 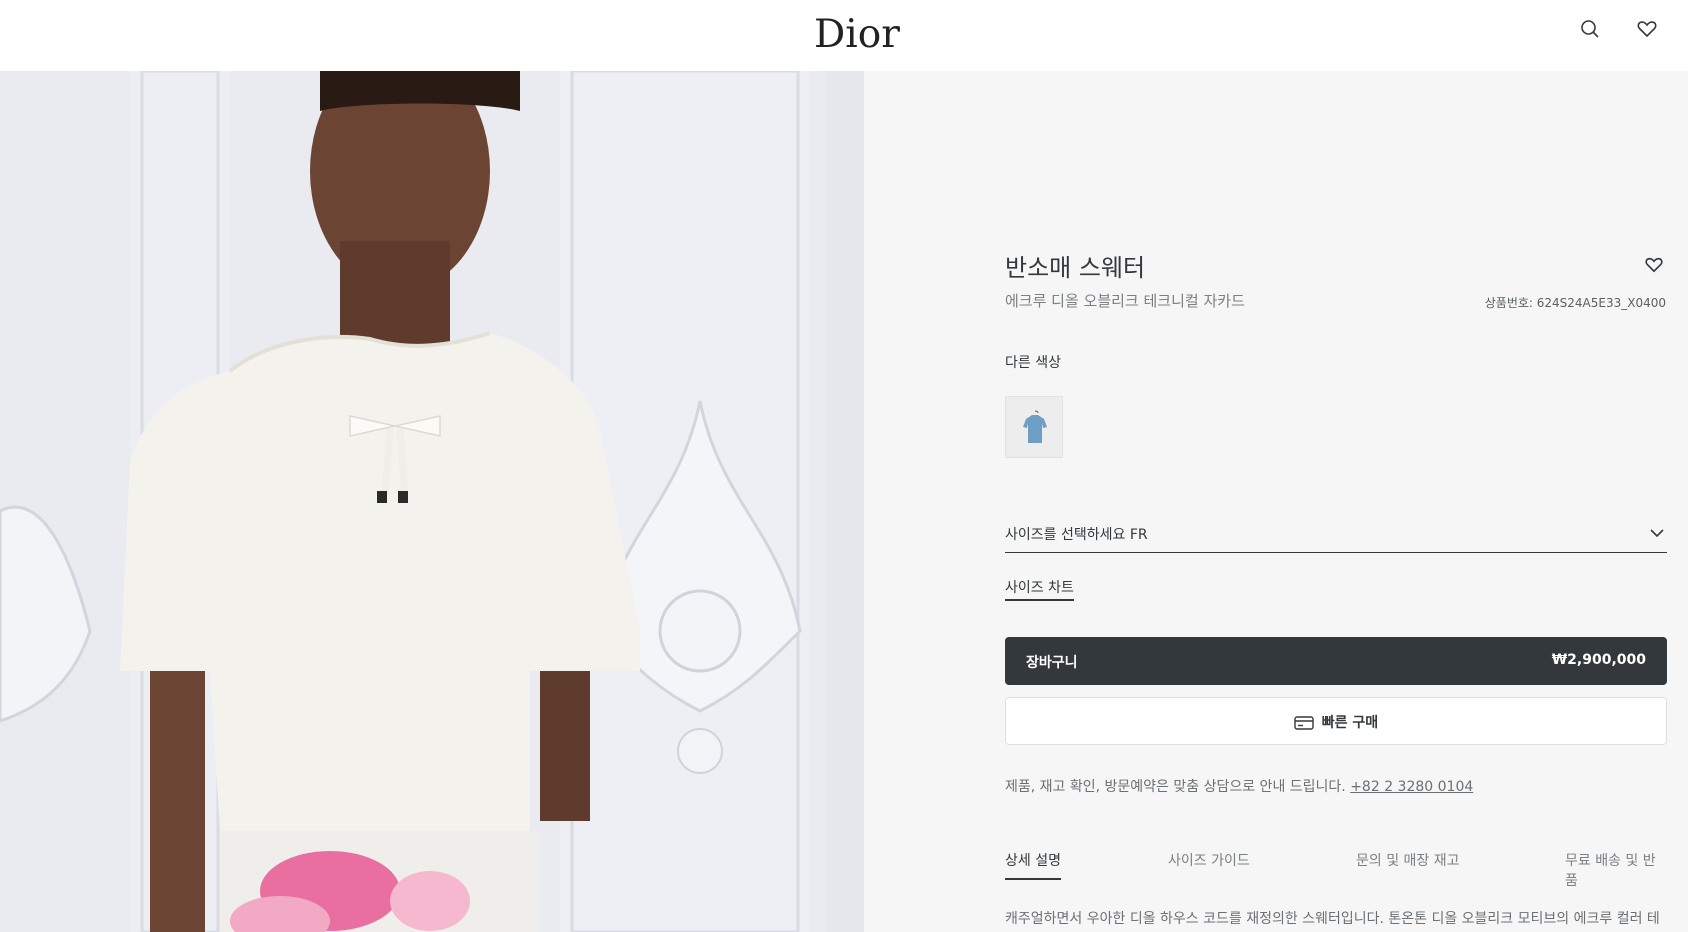 What do you see at coordinates (1647, 29) in the screenshot?
I see `heart-icon` at bounding box center [1647, 29].